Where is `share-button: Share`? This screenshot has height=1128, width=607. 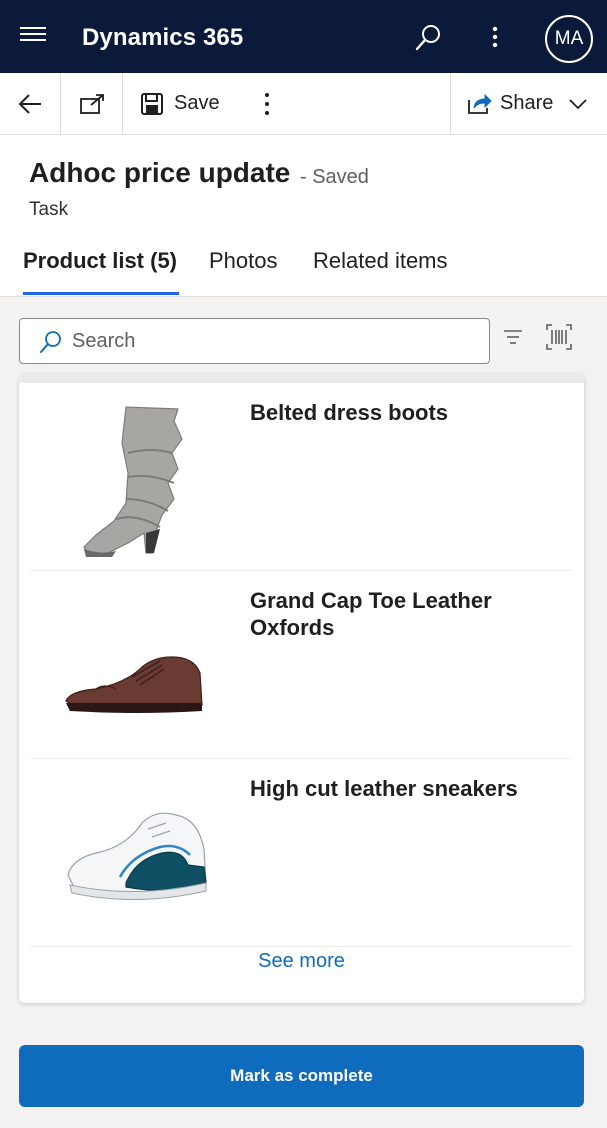
share-button: Share is located at coordinates (531, 103).